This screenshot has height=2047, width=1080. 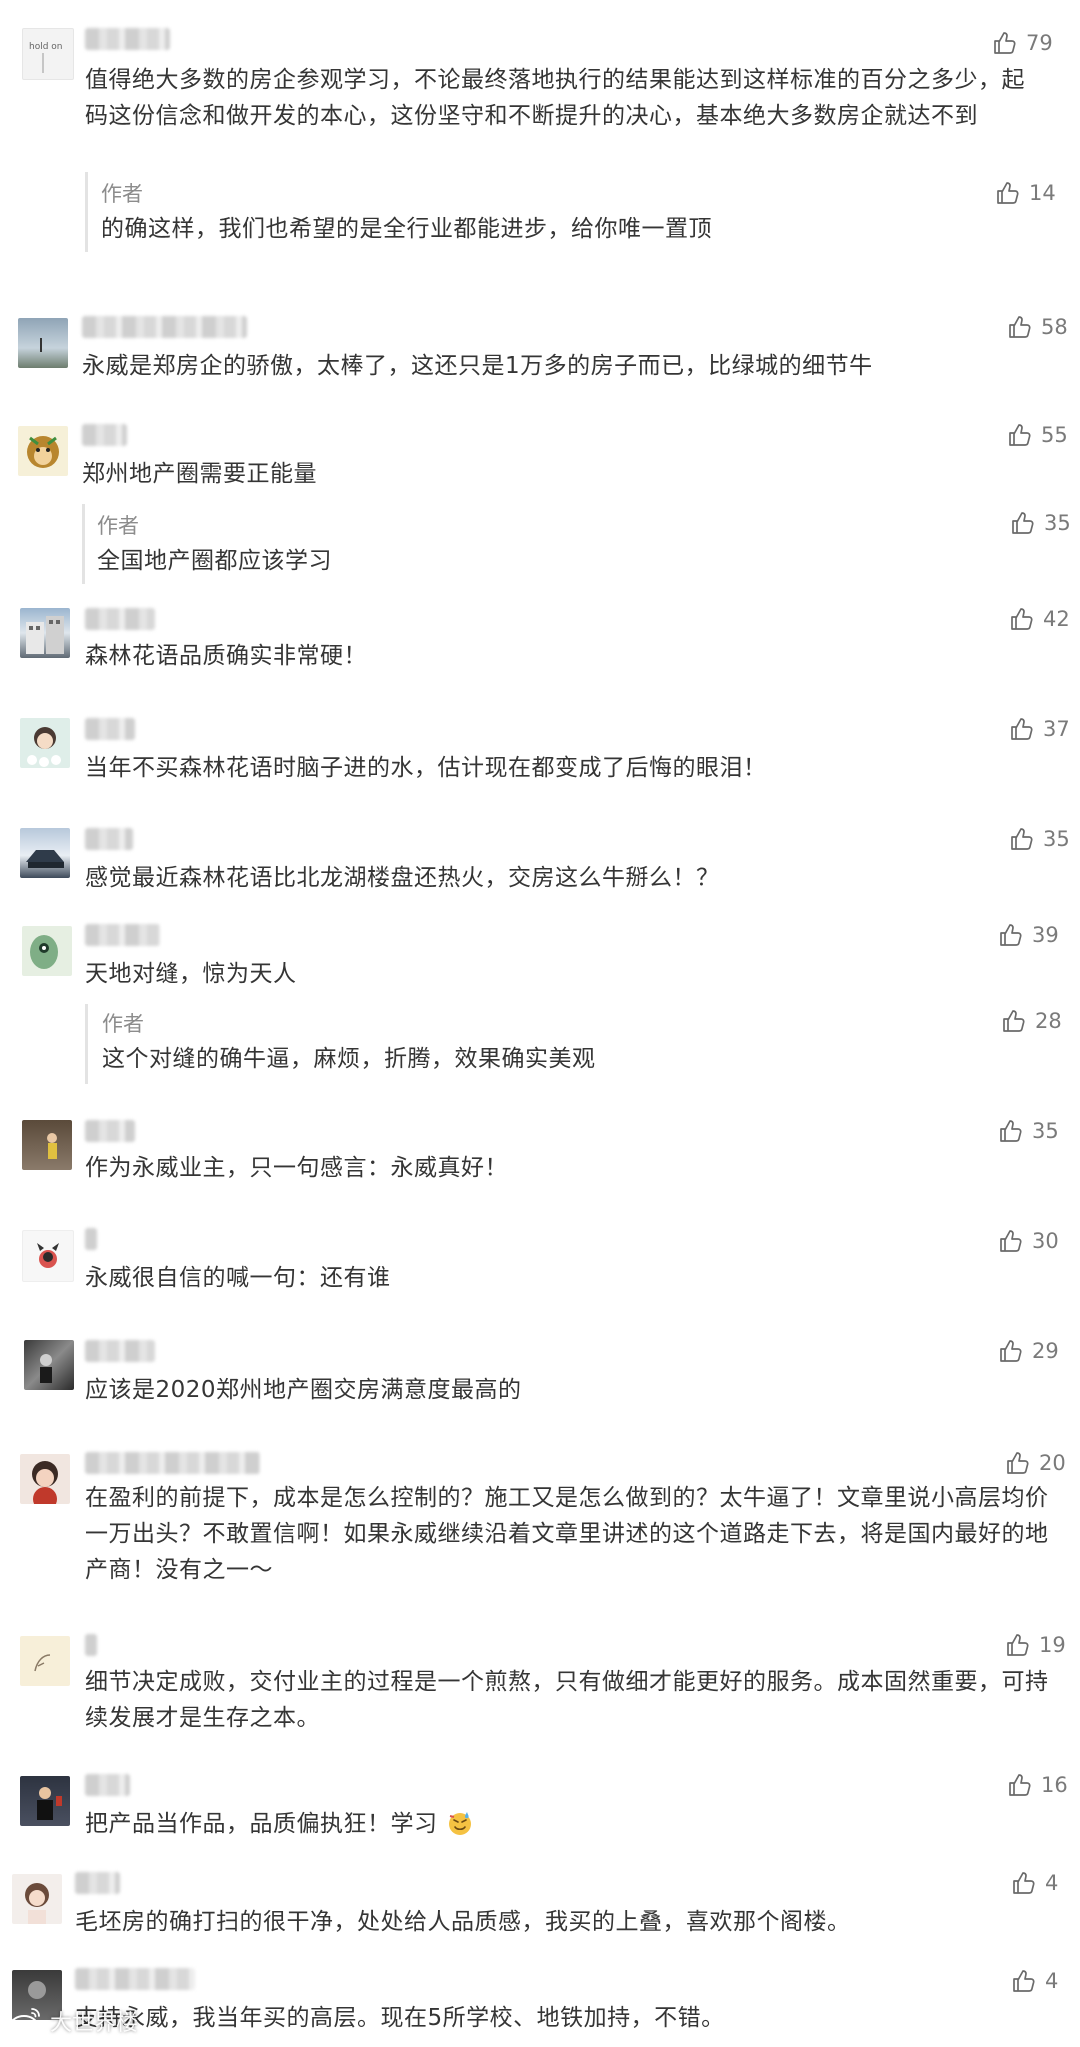 I want to click on comment-item: 16 把产品当作品，品质偏执狂！学习, so click(x=540, y=1815).